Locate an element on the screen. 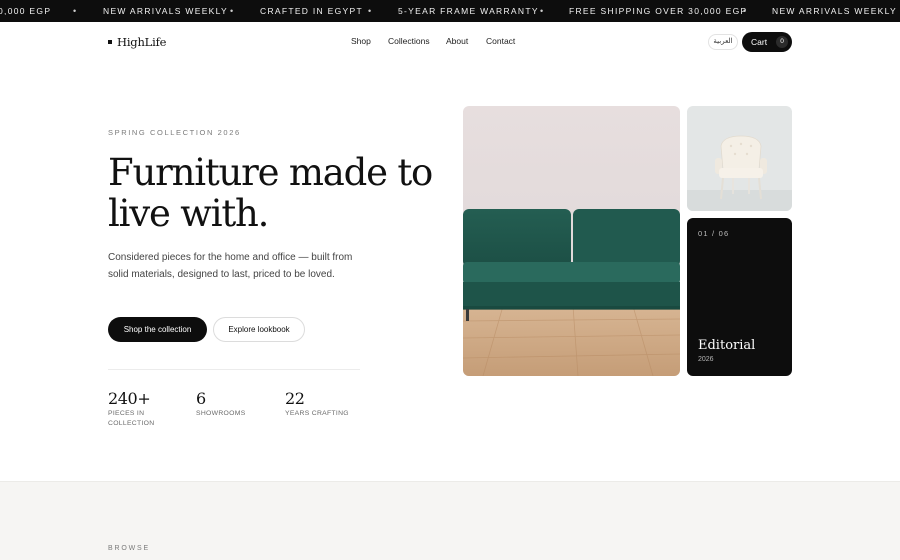 The height and width of the screenshot is (560, 900). logo-text: HighLife is located at coordinates (142, 42).